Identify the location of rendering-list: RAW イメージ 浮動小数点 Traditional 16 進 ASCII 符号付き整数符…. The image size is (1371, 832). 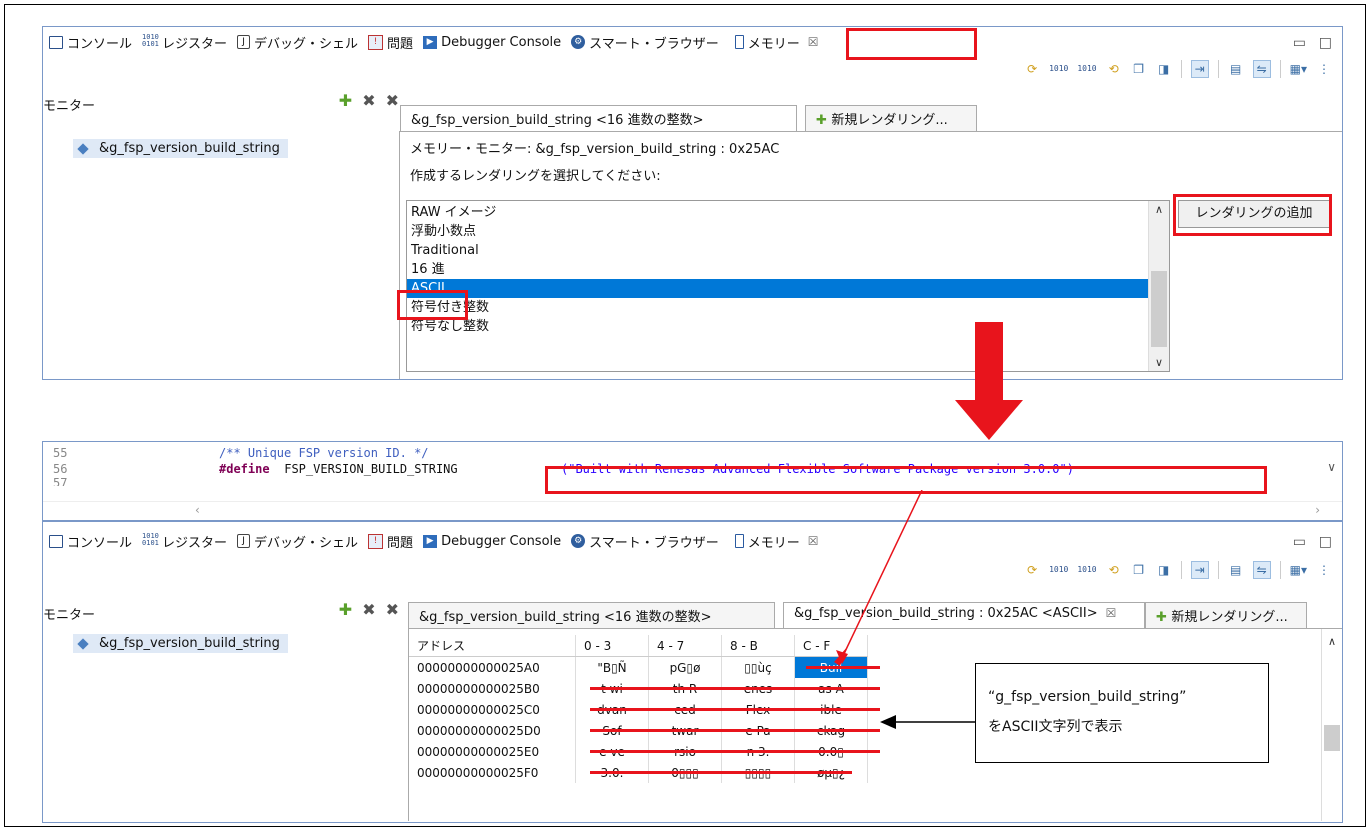
(788, 286).